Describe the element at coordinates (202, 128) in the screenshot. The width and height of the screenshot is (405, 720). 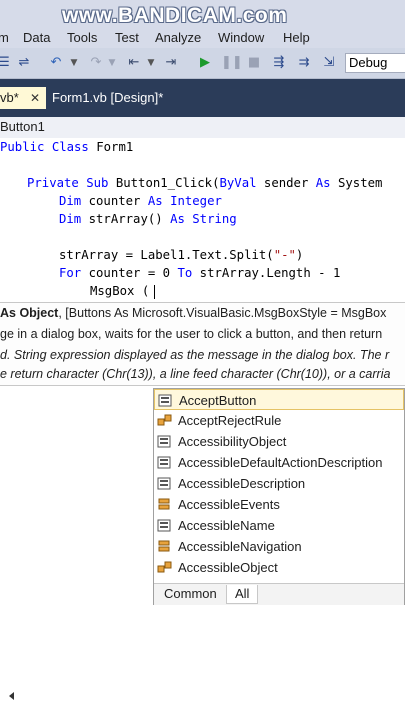
I see `code-navigation-bar: Button1` at that location.